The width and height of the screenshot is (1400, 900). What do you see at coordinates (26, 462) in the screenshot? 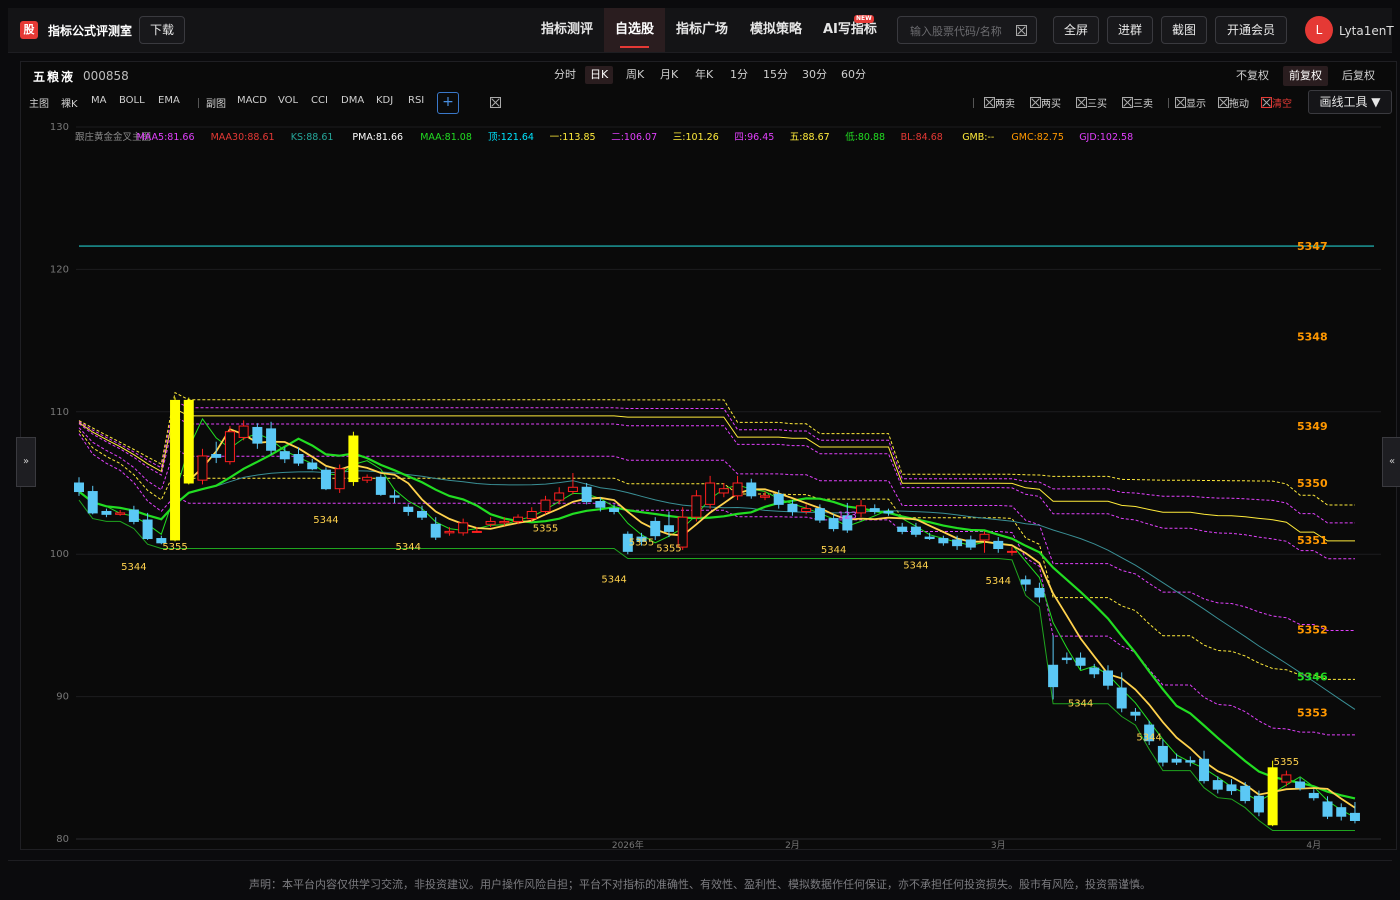
I see `left-collapse-tab: »` at bounding box center [26, 462].